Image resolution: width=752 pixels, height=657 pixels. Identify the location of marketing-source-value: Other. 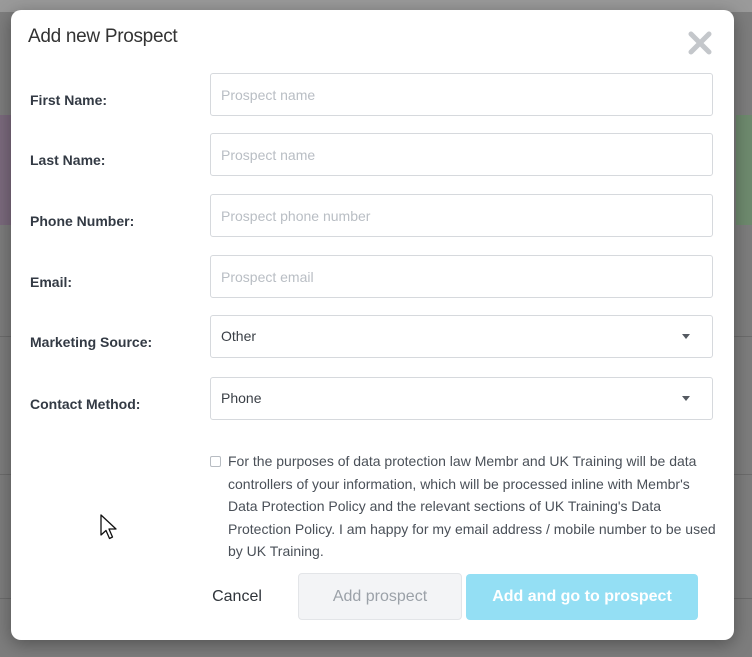
(239, 336).